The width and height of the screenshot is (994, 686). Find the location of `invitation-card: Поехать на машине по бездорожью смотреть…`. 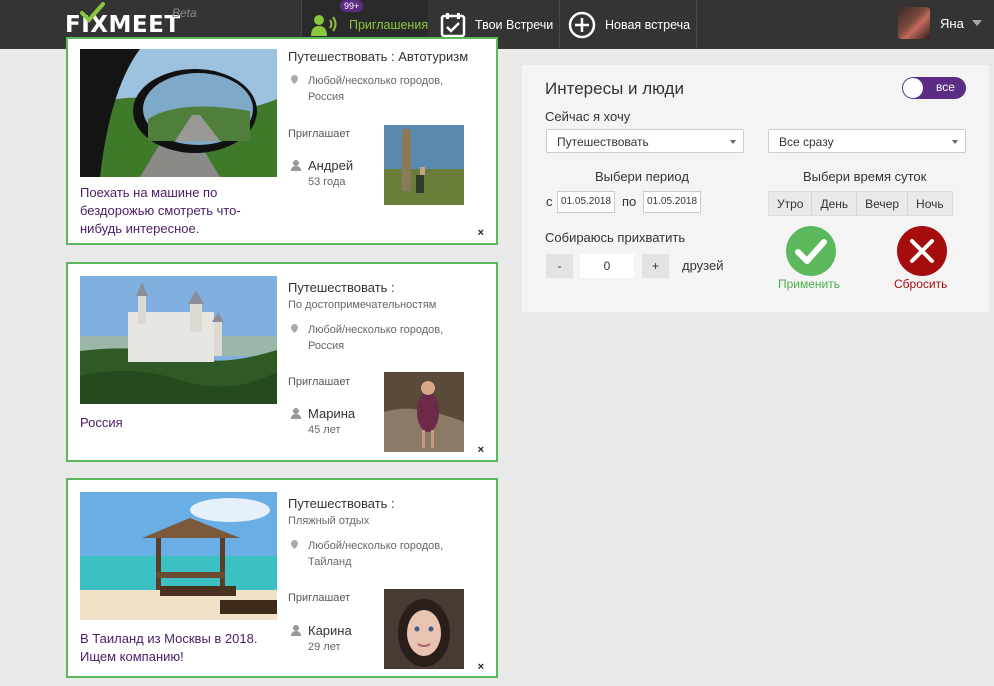

invitation-card: Поехать на машине по бездорожью смотреть… is located at coordinates (282, 141).